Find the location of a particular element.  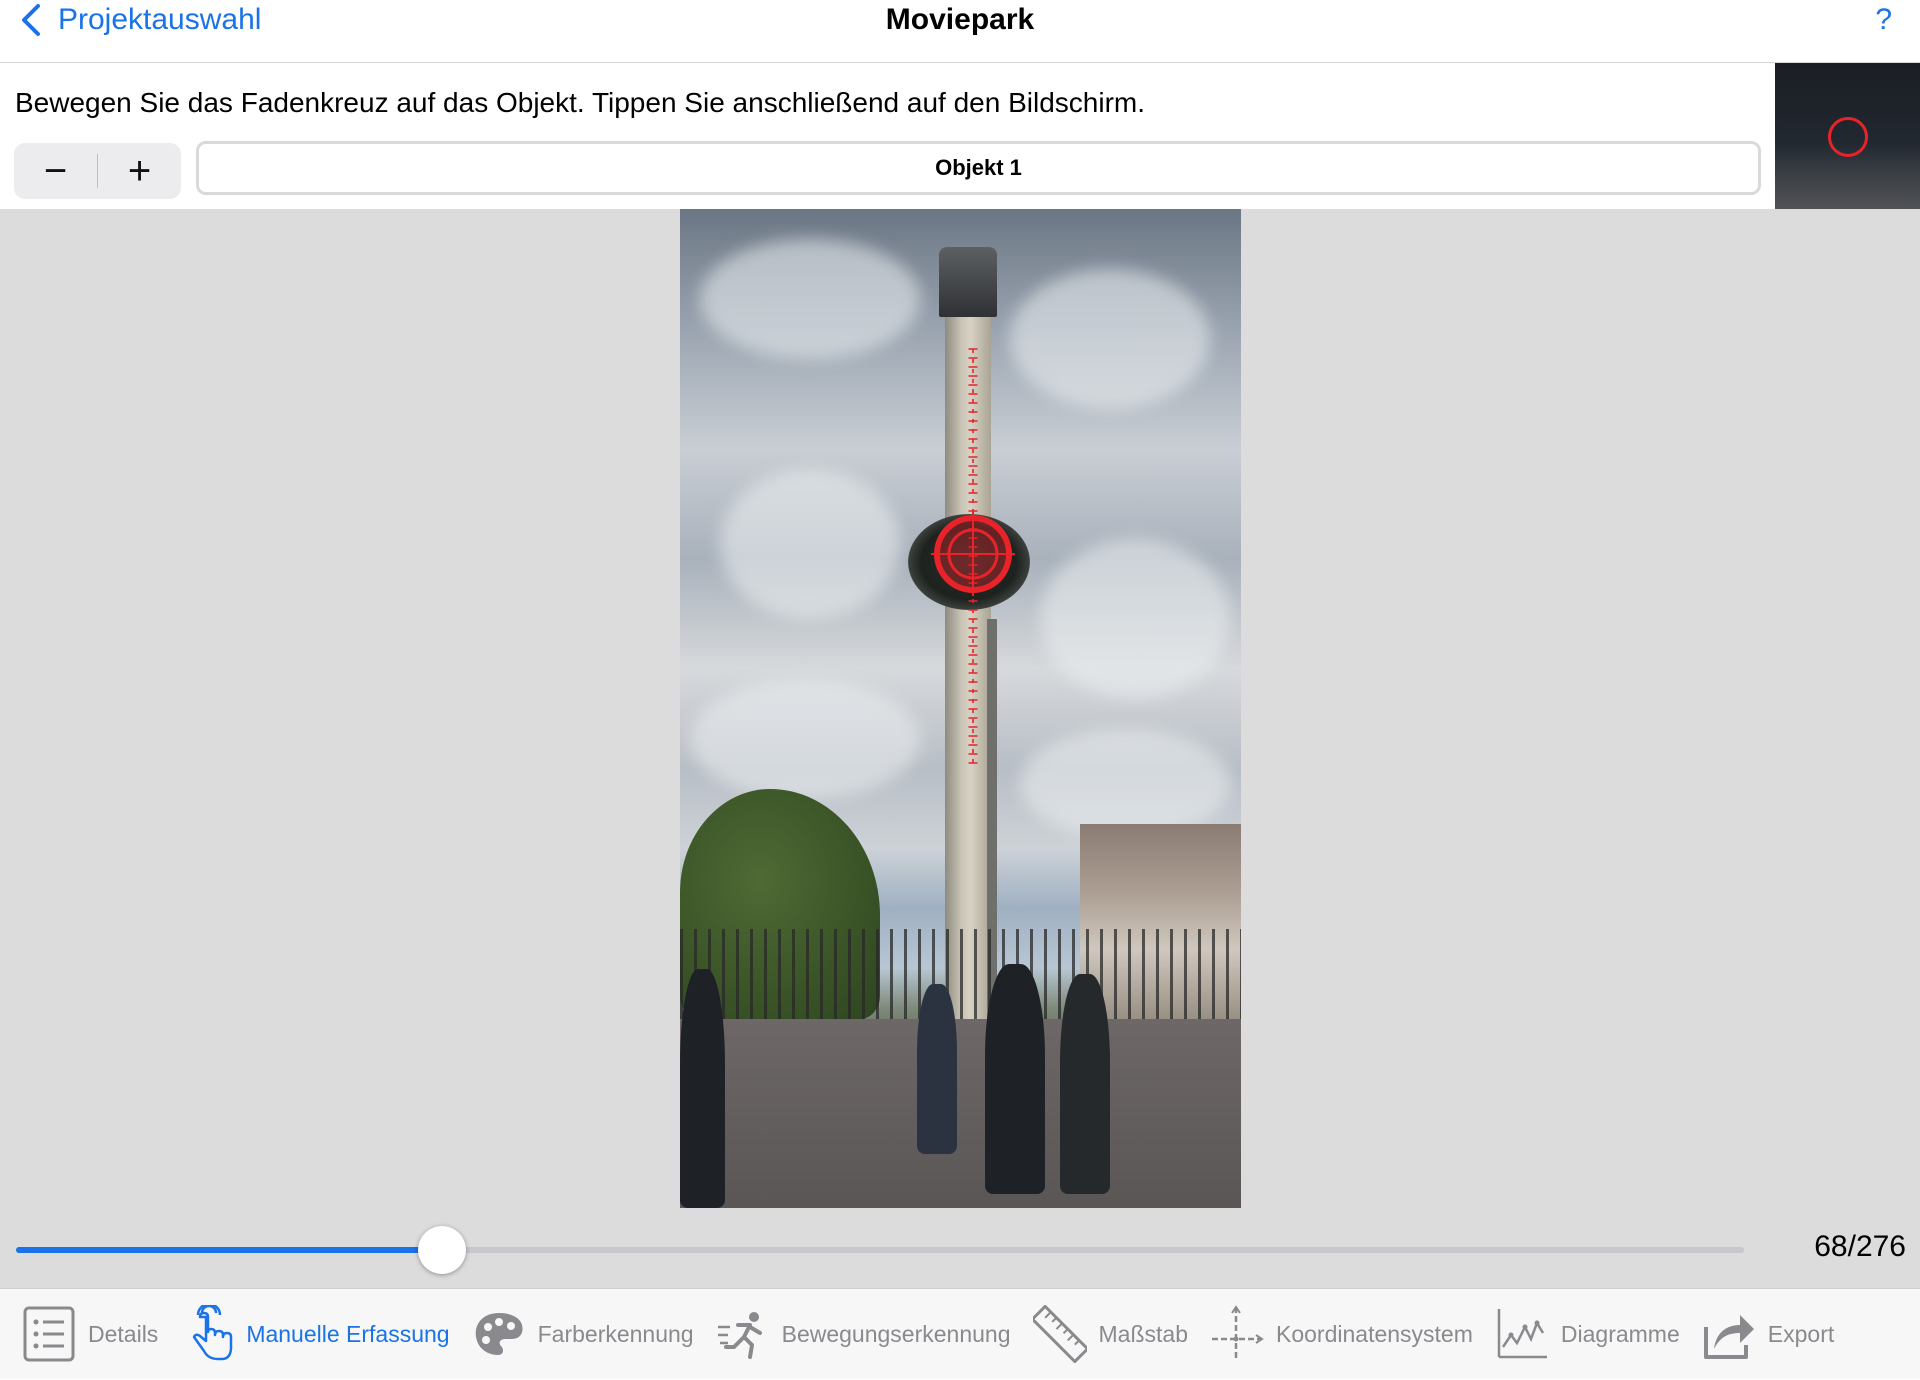

tab-coordinate-system: Koordinatensystem is located at coordinates (1330, 1334).